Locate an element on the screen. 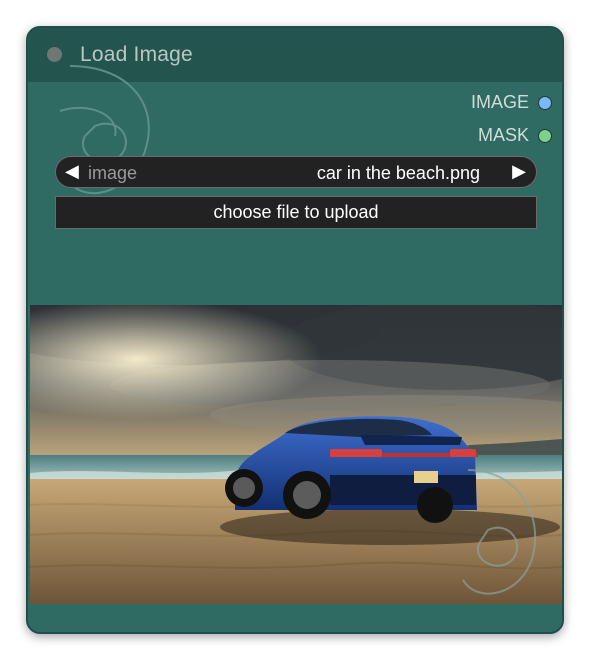 The width and height of the screenshot is (591, 661). output-image-slot: IMAGE is located at coordinates (511, 102).